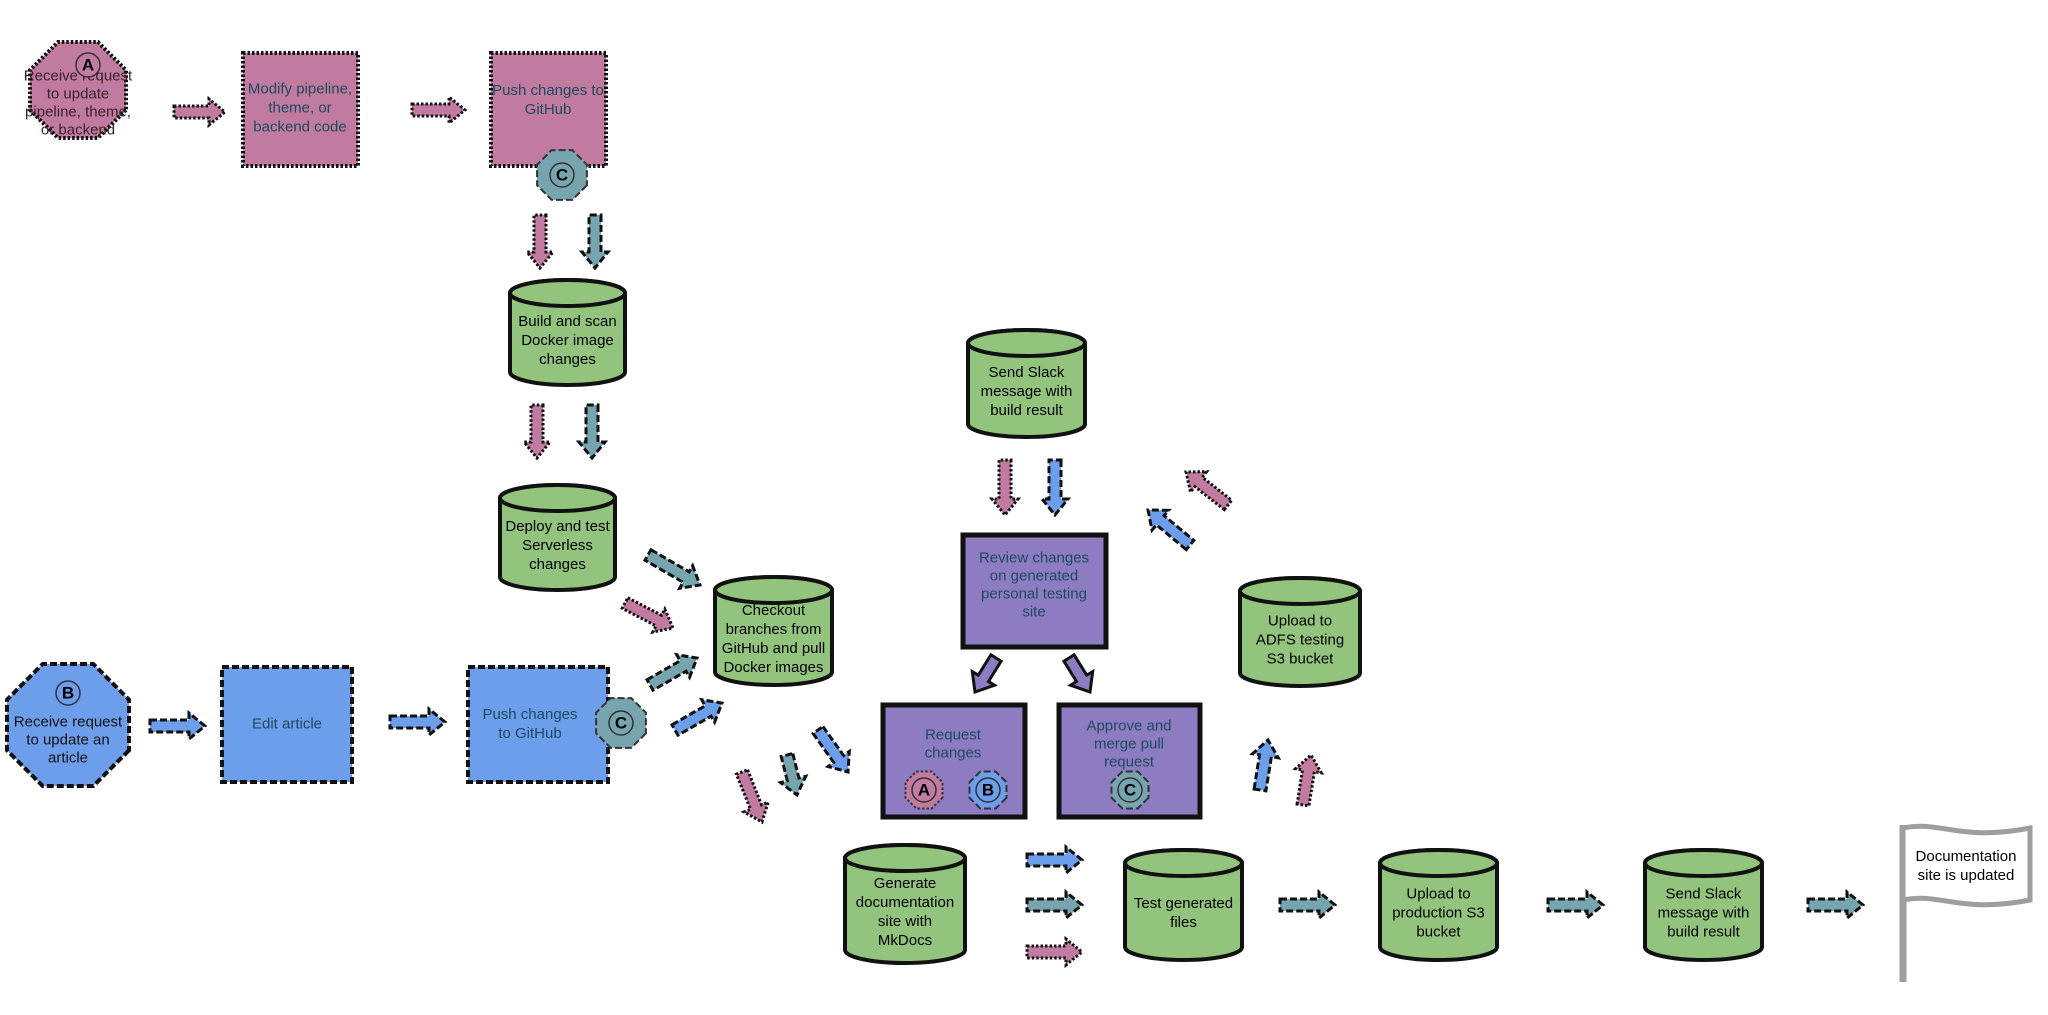  I want to click on node-label: theme, or, so click(299, 108).